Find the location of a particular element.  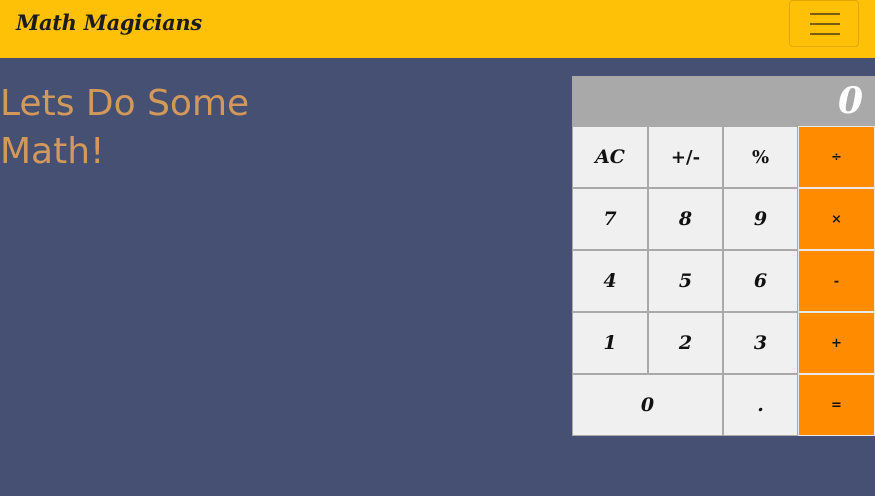

key-5: 5 is located at coordinates (685, 281).